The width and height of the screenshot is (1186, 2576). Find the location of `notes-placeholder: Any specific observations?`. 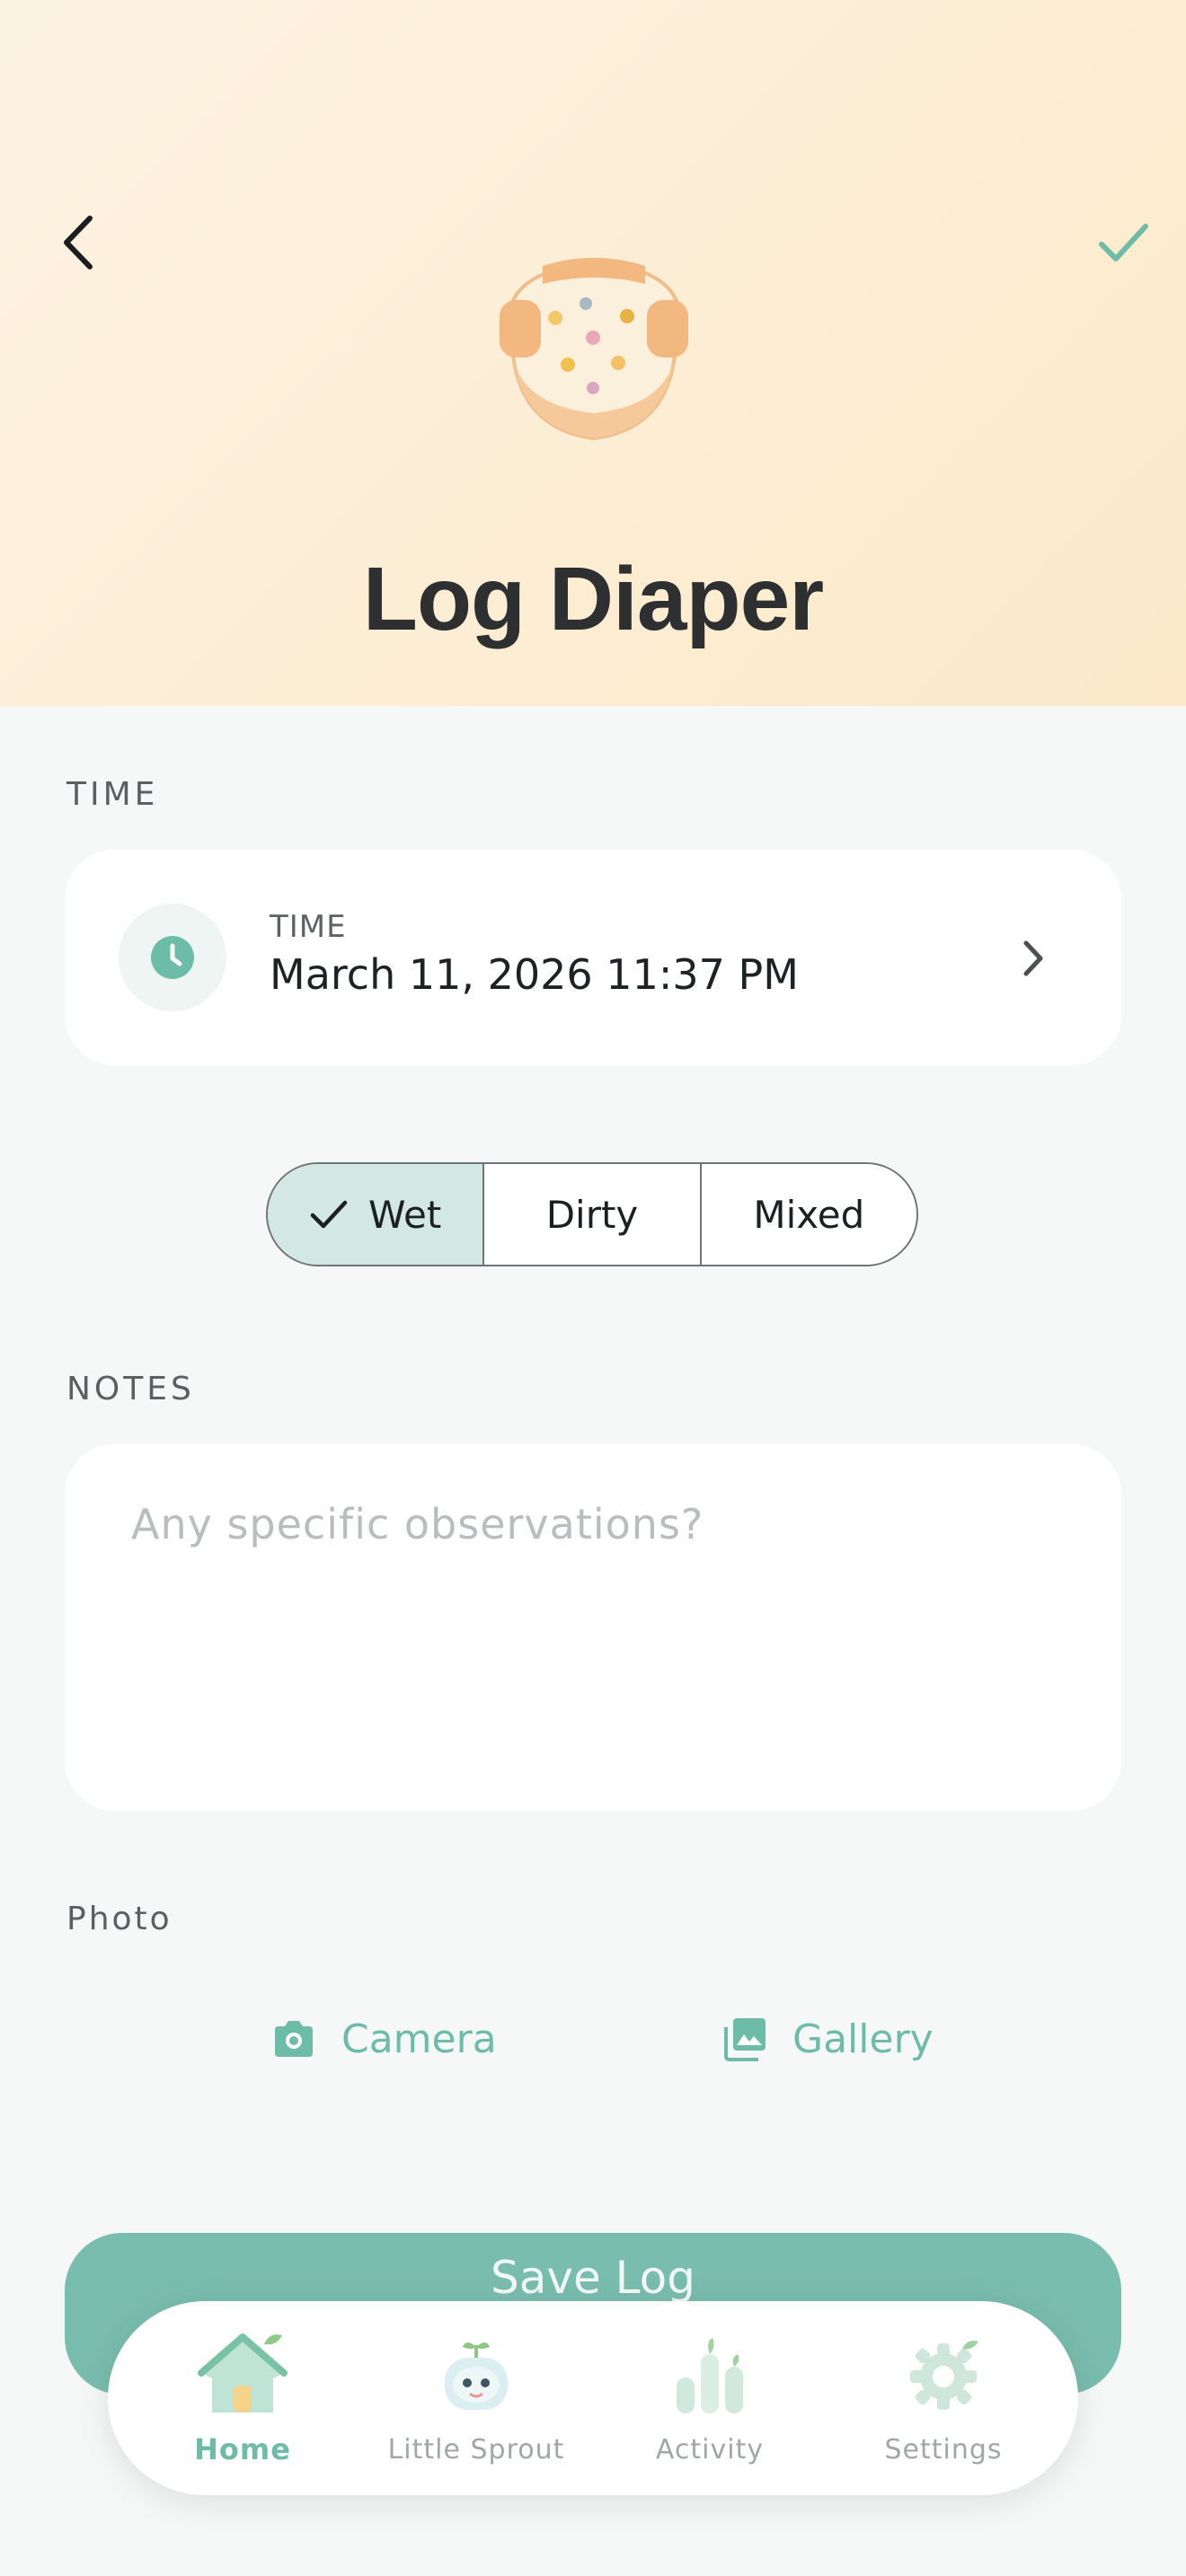

notes-placeholder: Any specific observations? is located at coordinates (417, 1524).